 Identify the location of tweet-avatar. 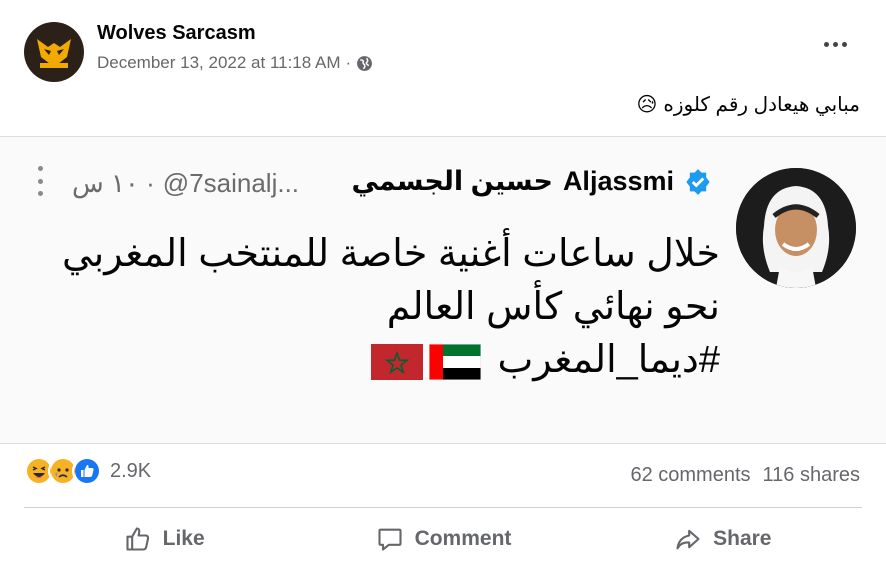
(796, 228).